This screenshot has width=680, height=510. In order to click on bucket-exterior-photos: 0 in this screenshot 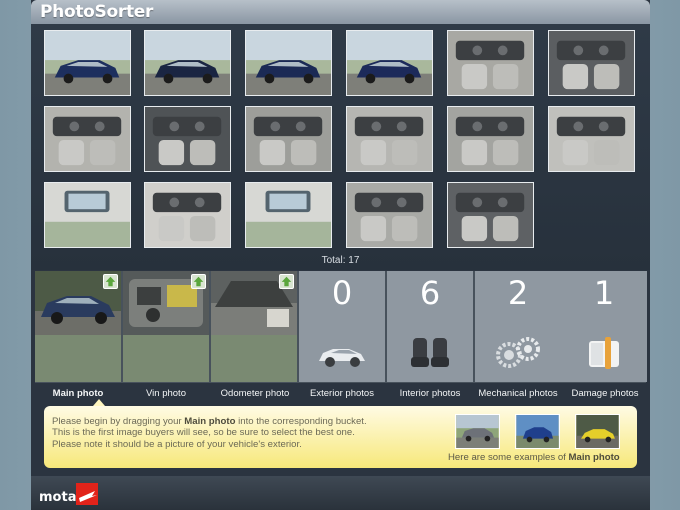, I will do `click(342, 326)`.